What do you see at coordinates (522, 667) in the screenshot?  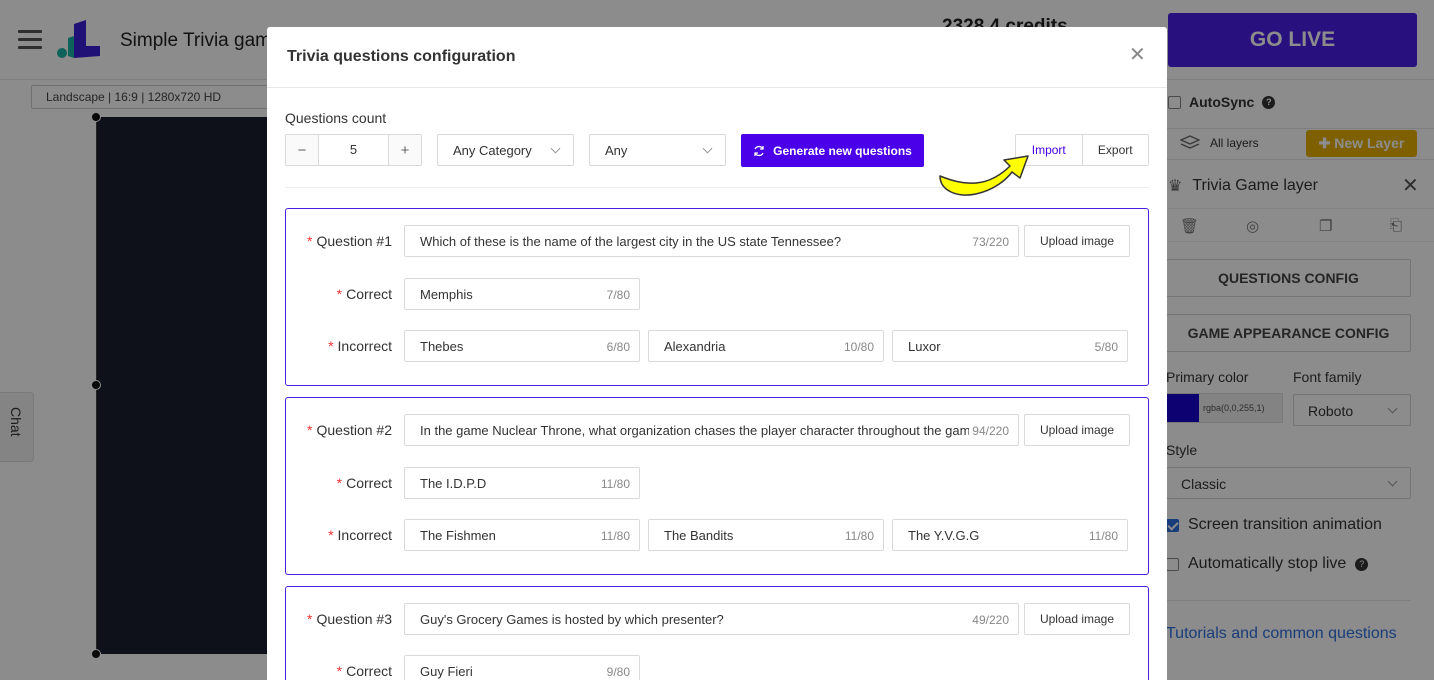 I see `correct-answer-input: Guy Fieri 9/80` at bounding box center [522, 667].